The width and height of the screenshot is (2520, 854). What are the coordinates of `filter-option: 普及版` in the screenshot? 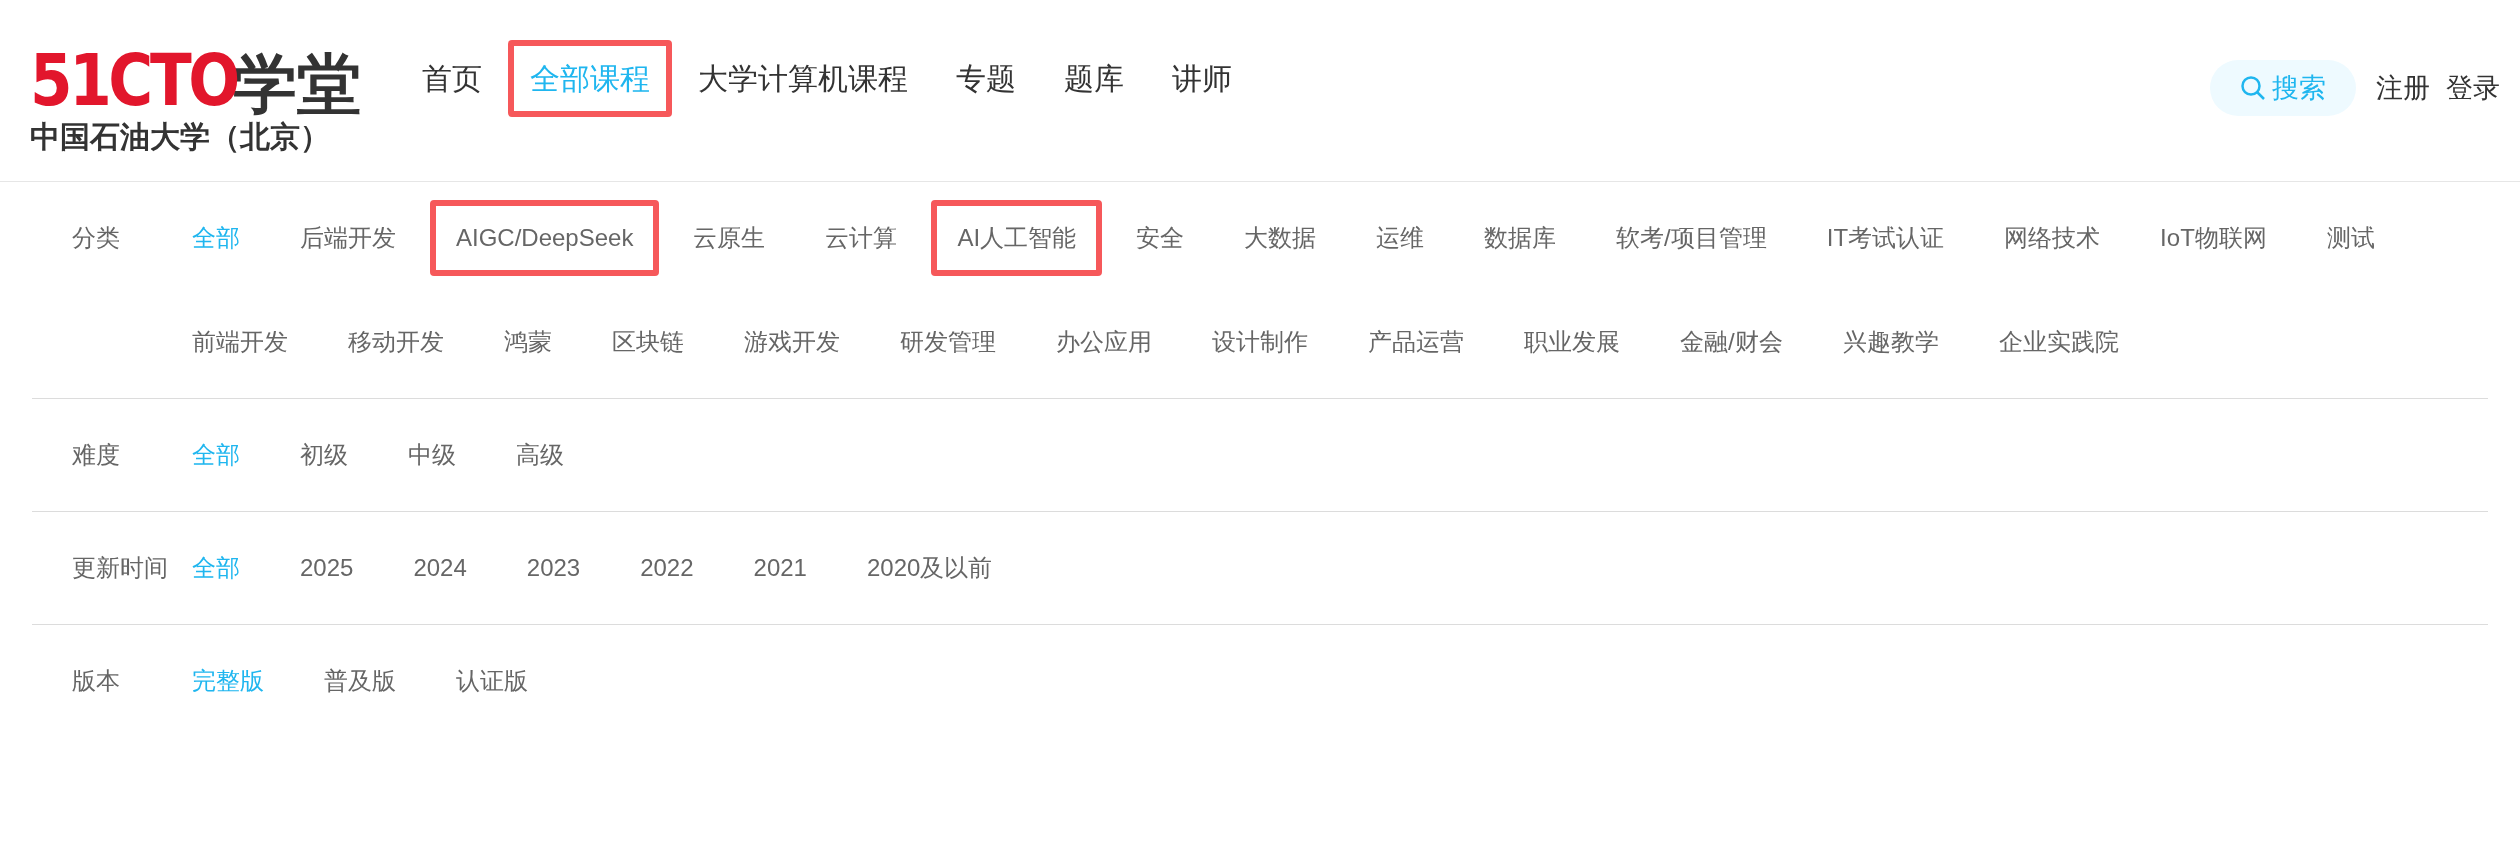 It's located at (360, 681).